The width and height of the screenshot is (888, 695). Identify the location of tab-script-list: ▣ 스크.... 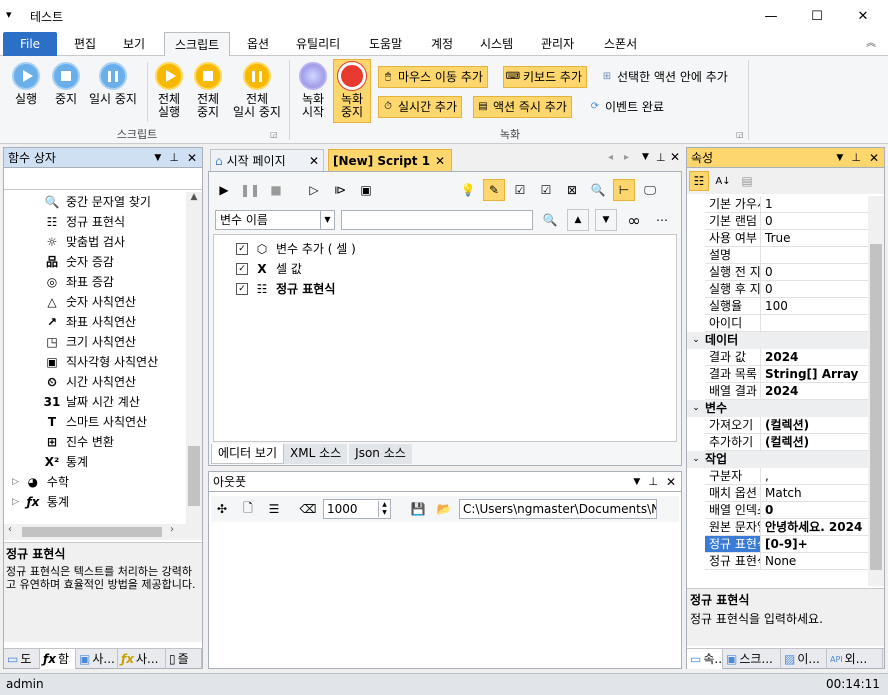
(752, 659).